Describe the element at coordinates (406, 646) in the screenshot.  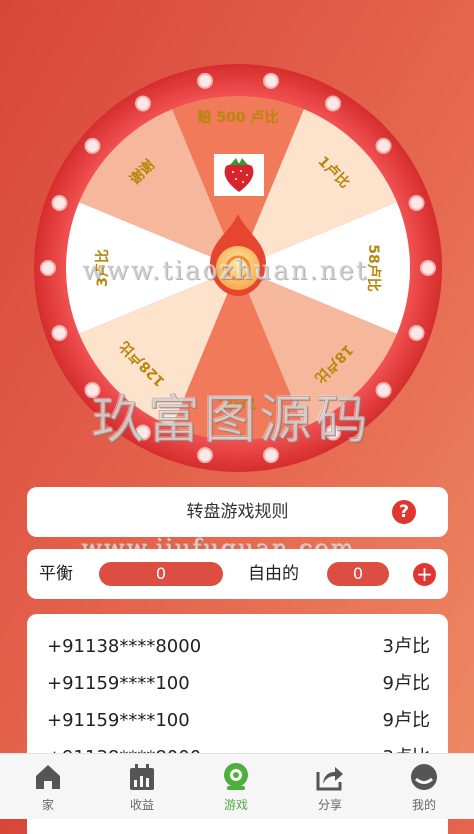
I see `record-amount: 3卢比` at that location.